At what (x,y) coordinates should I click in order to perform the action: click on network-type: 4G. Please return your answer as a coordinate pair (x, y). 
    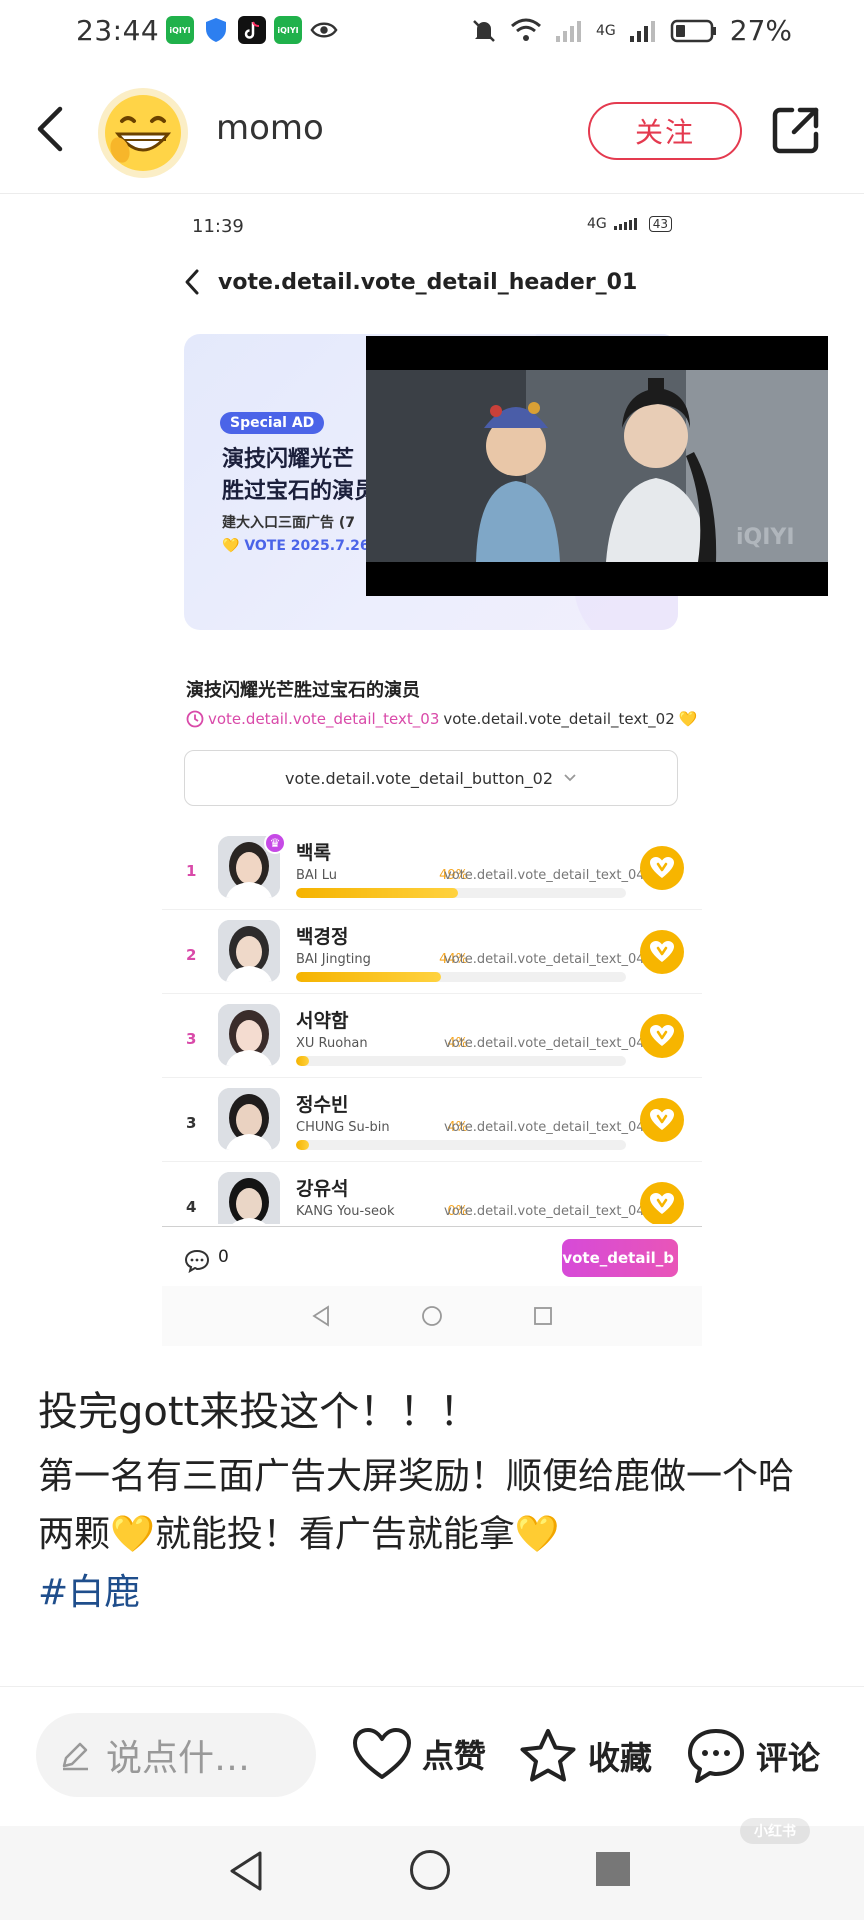
    Looking at the image, I should click on (606, 30).